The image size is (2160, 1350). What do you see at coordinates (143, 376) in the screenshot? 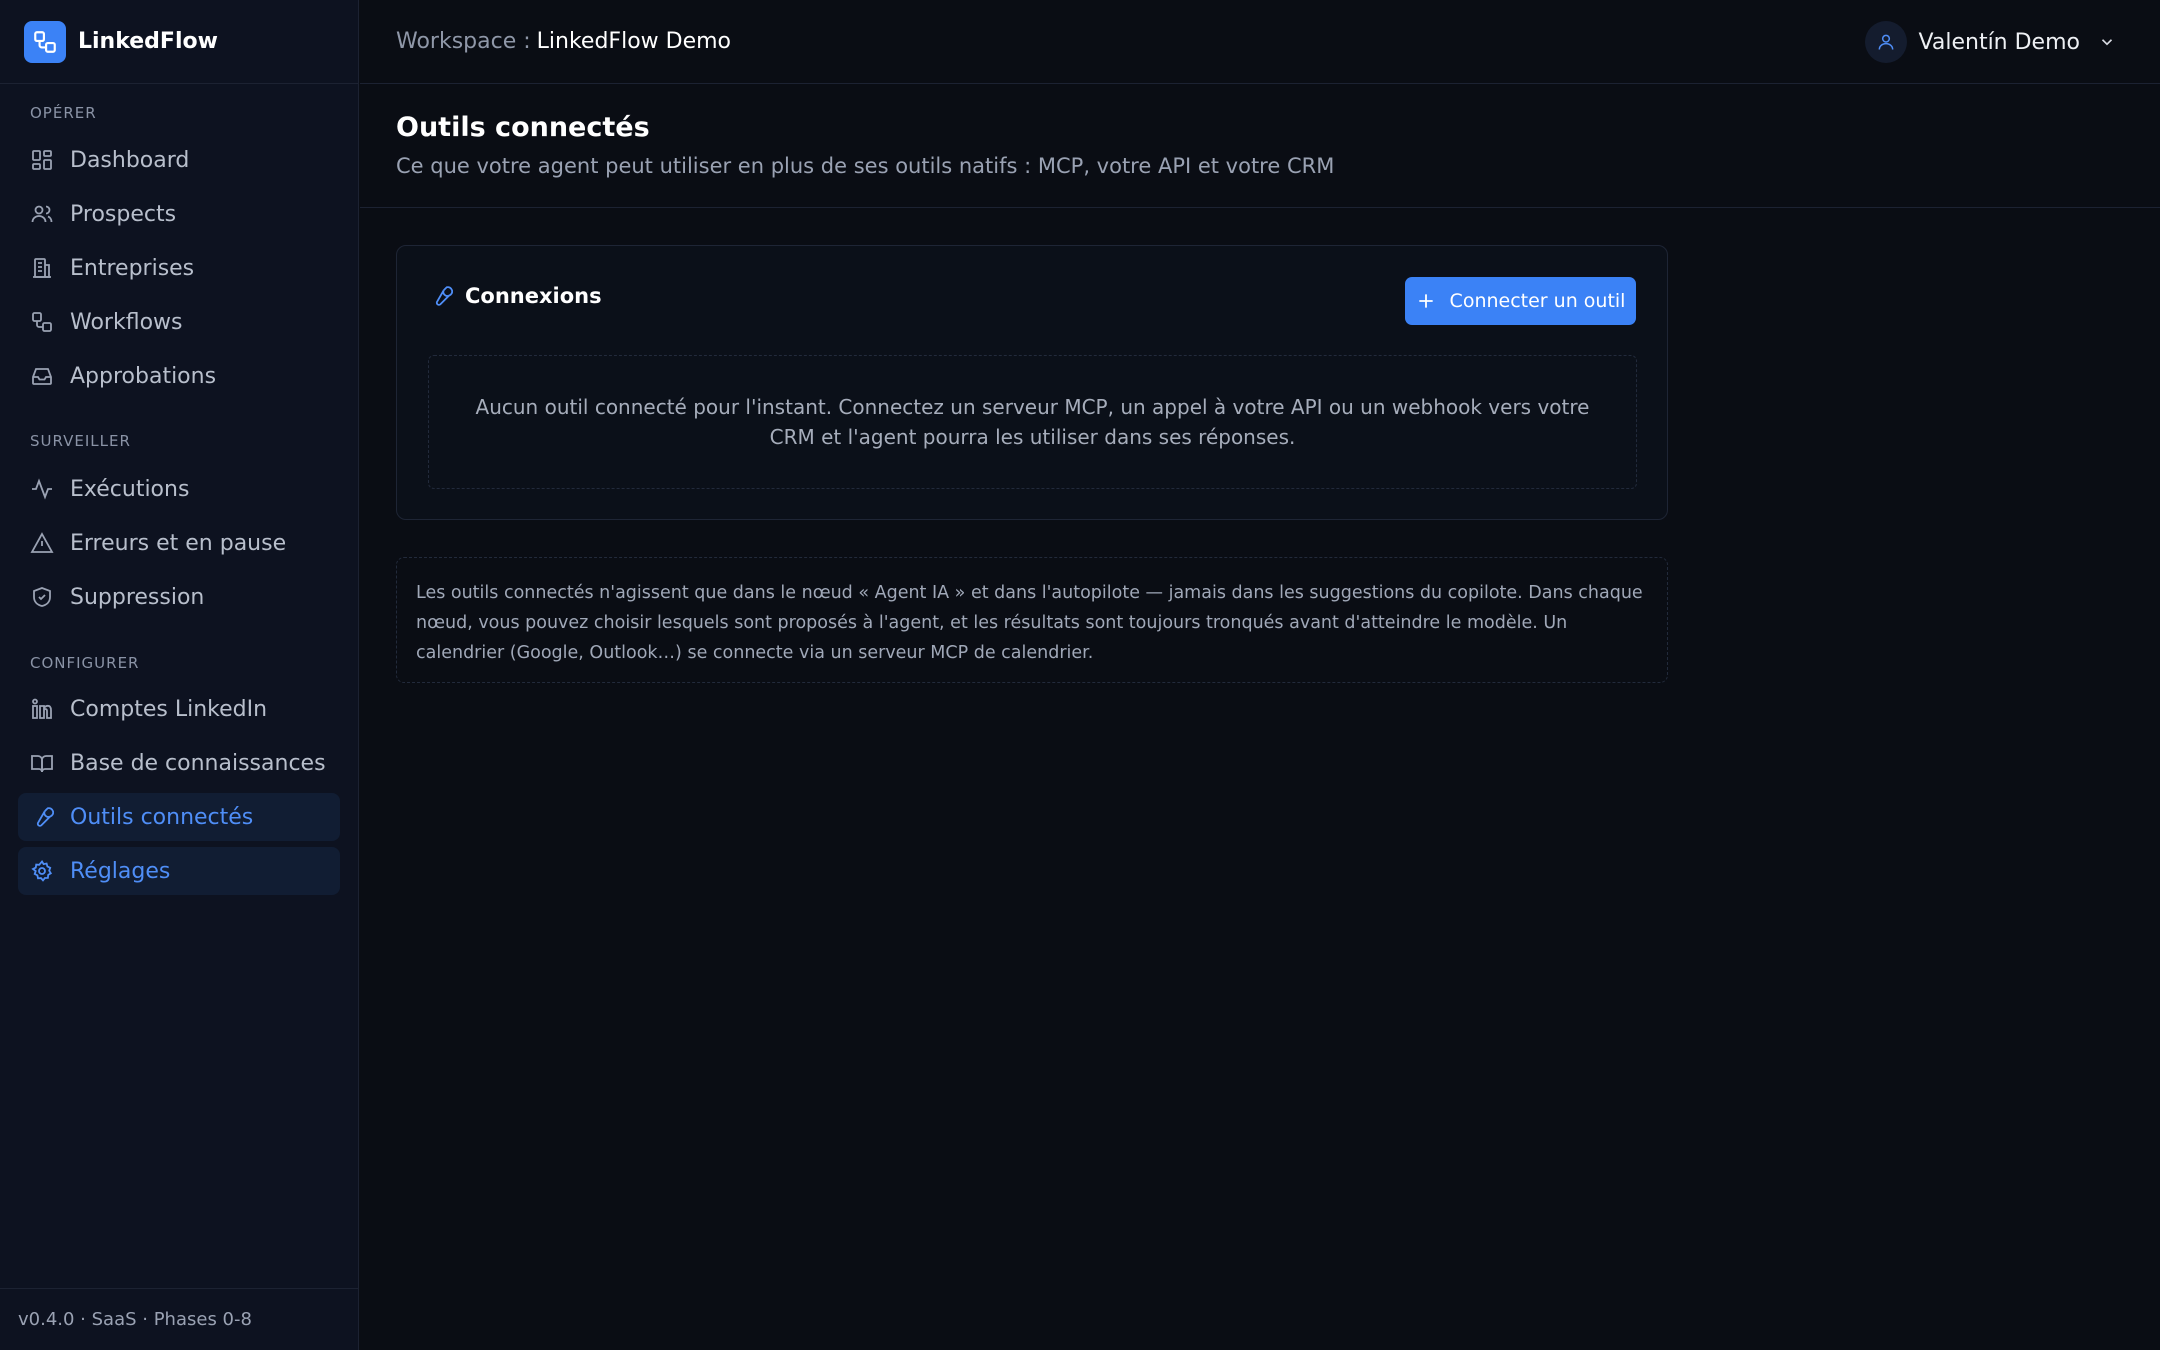
I see `sidebar-item-label: Approbations` at bounding box center [143, 376].